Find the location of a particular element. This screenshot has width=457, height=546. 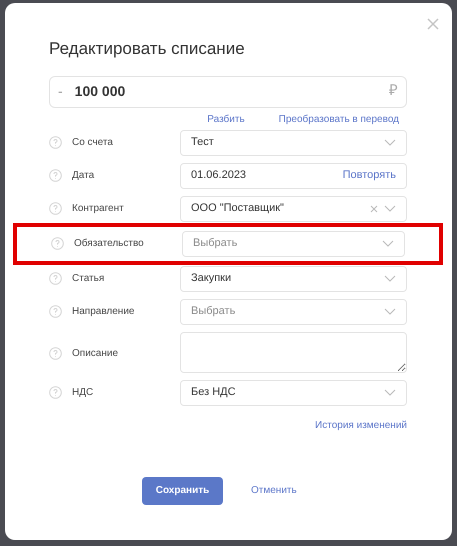

clear-icon is located at coordinates (374, 208).